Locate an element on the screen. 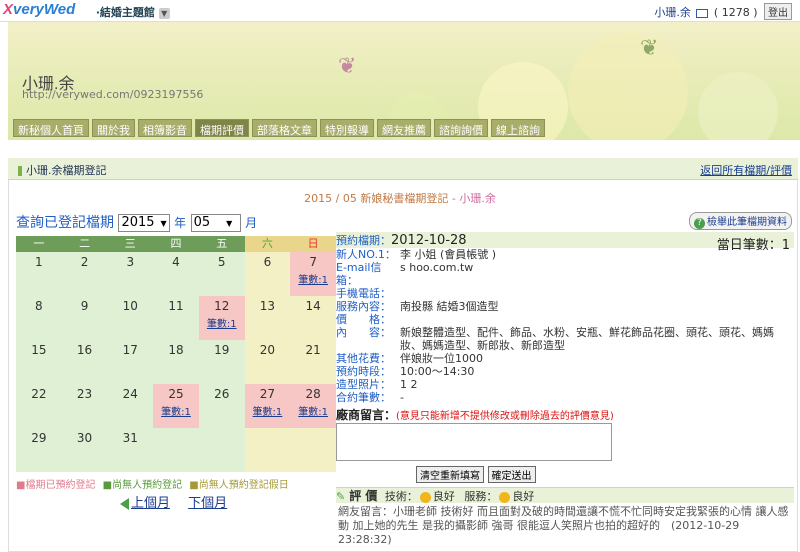  day-number: 2 is located at coordinates (84, 262).